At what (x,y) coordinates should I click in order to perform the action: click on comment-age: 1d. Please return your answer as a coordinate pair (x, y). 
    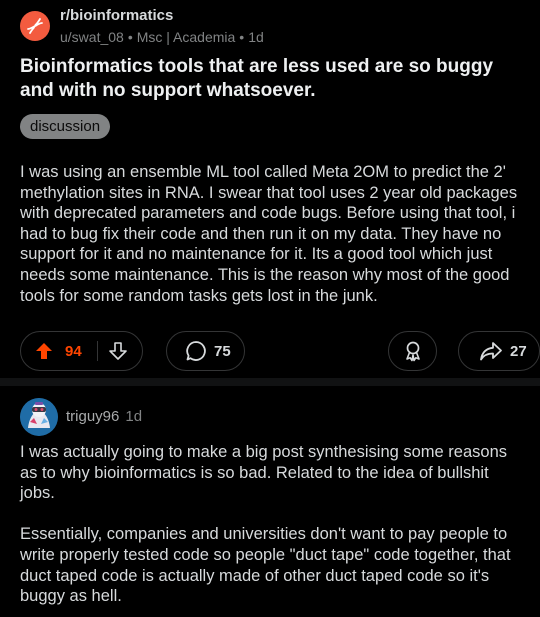
    Looking at the image, I should click on (134, 416).